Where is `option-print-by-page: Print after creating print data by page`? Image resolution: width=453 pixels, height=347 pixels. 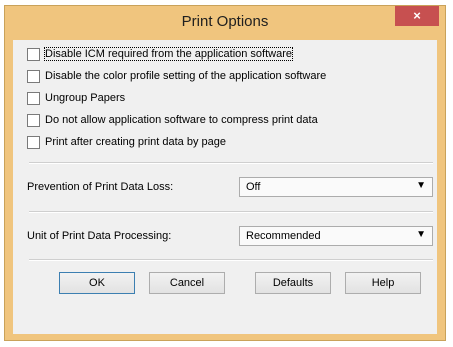 option-print-by-page: Print after creating print data by page is located at coordinates (126, 142).